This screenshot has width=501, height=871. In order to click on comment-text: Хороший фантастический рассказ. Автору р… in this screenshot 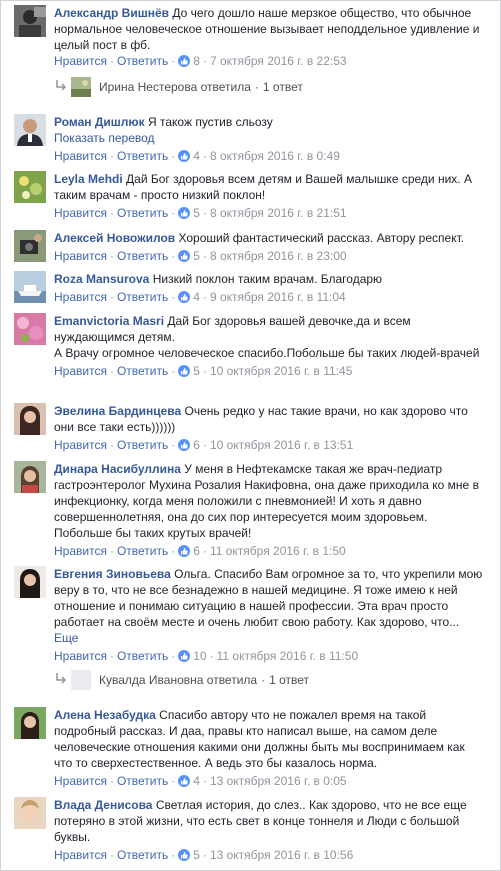, I will do `click(321, 238)`.